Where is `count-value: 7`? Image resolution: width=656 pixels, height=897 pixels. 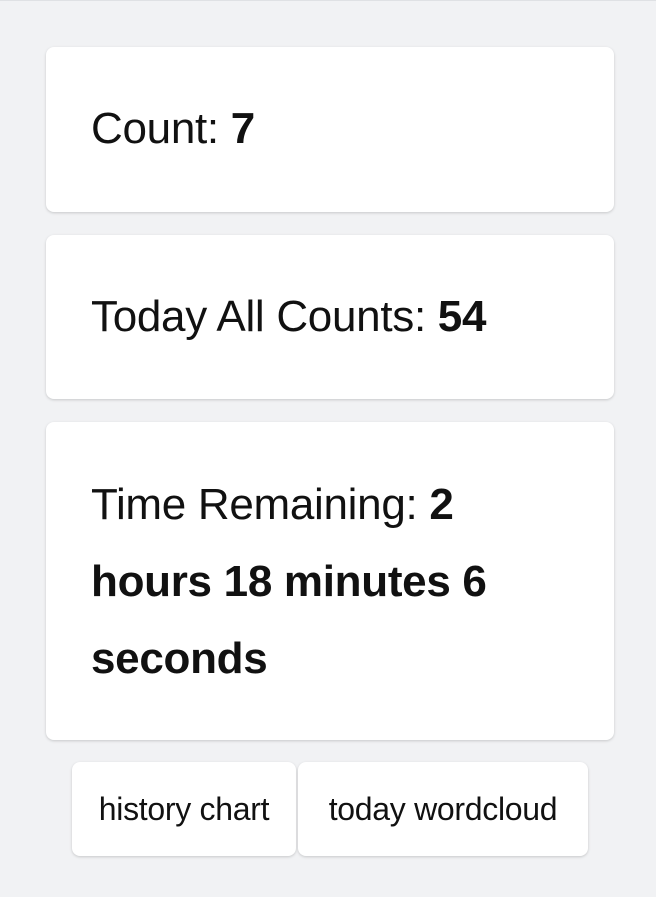 count-value: 7 is located at coordinates (242, 128).